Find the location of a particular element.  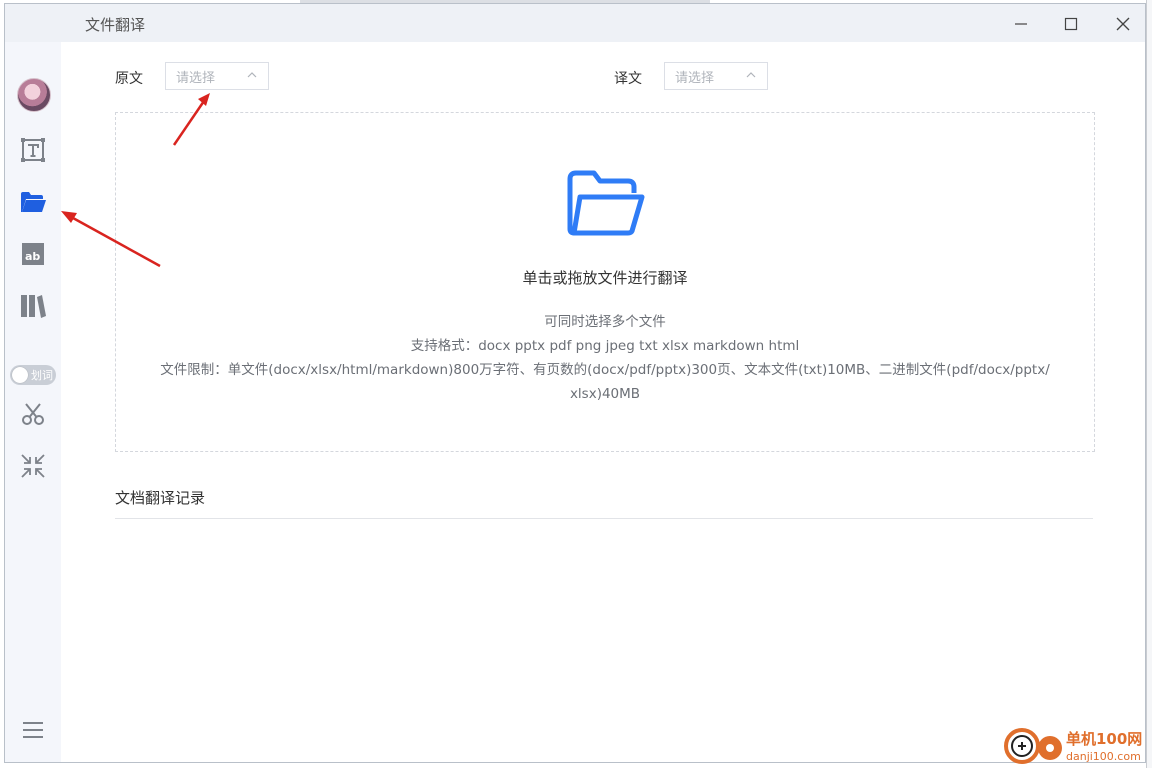

source-language-select: 请选择 is located at coordinates (217, 76).